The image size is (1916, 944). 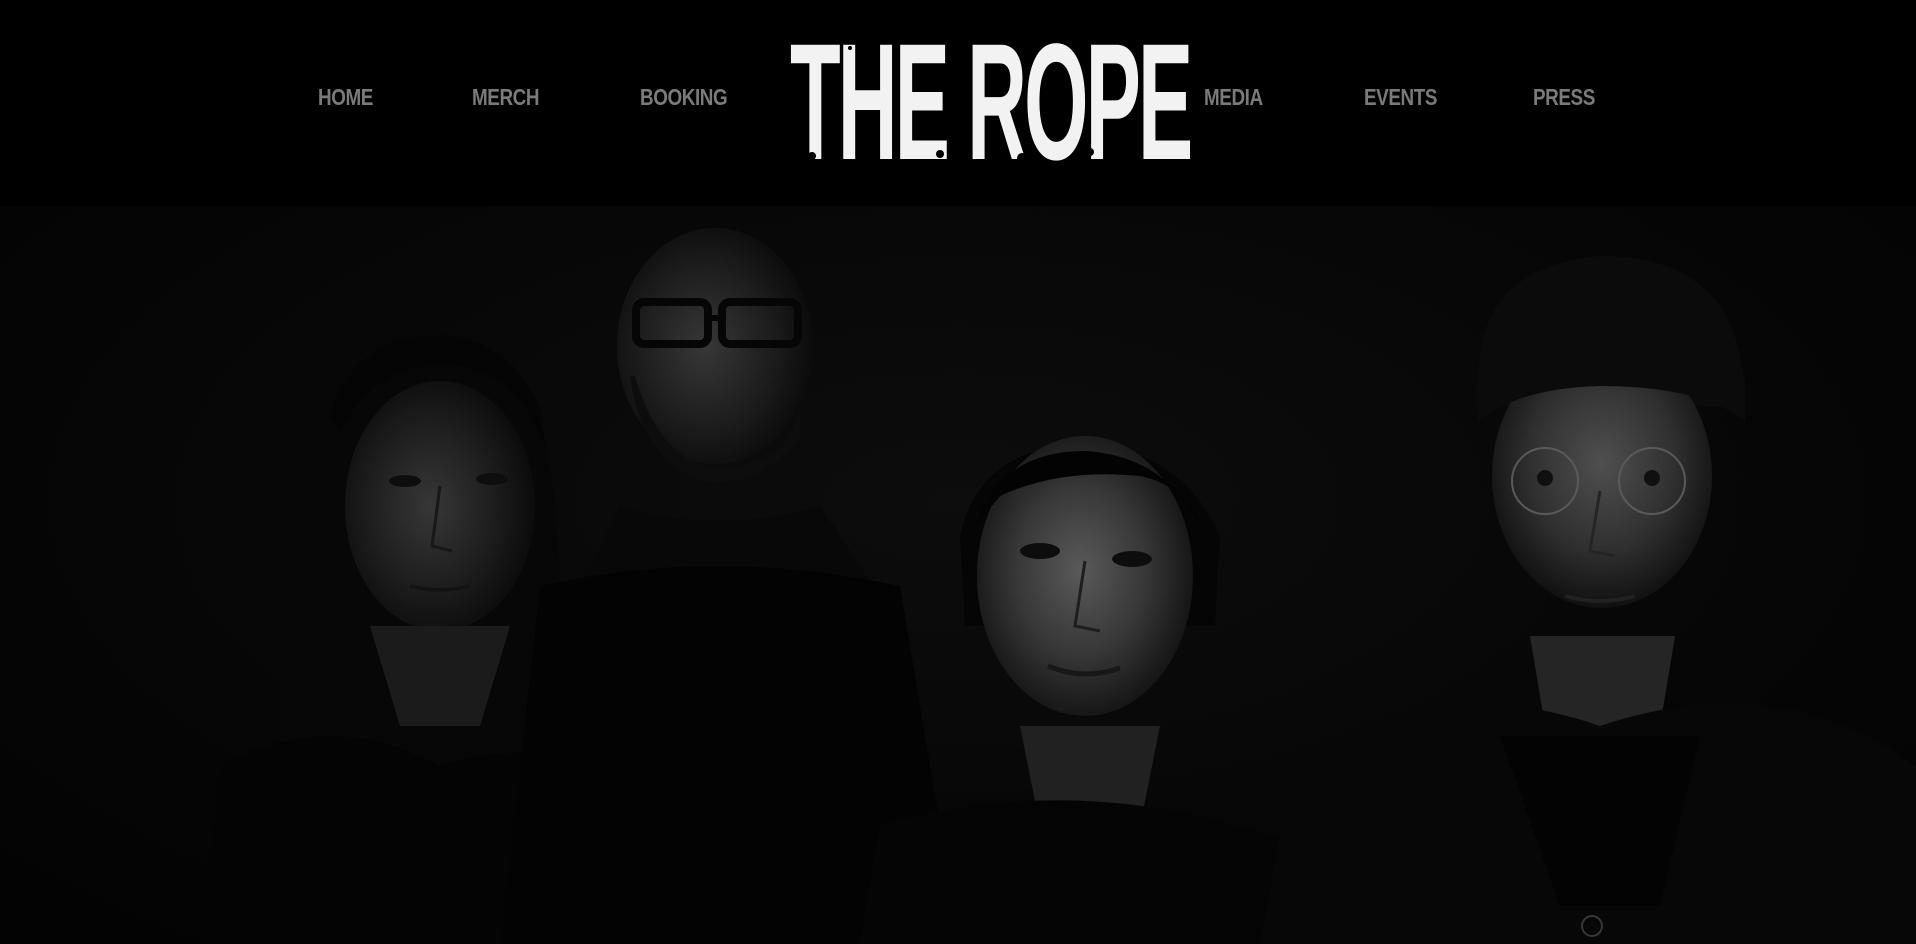 I want to click on site-logo: THE ROPE, so click(x=991, y=103).